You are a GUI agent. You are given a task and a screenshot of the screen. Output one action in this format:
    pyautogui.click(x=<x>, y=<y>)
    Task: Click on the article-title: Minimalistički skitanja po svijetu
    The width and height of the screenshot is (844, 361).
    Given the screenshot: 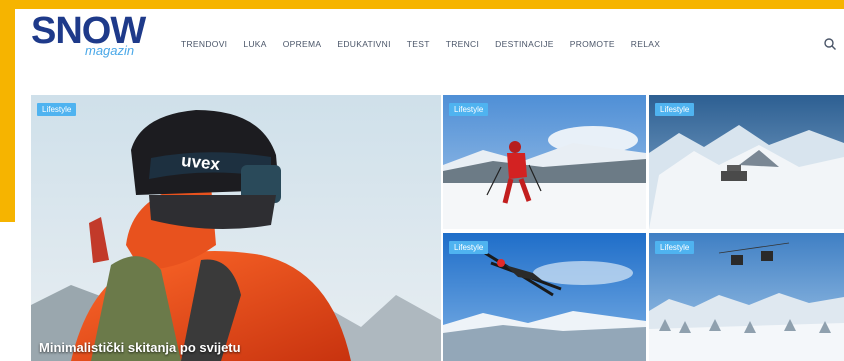 What is the action you would take?
    pyautogui.click(x=236, y=347)
    